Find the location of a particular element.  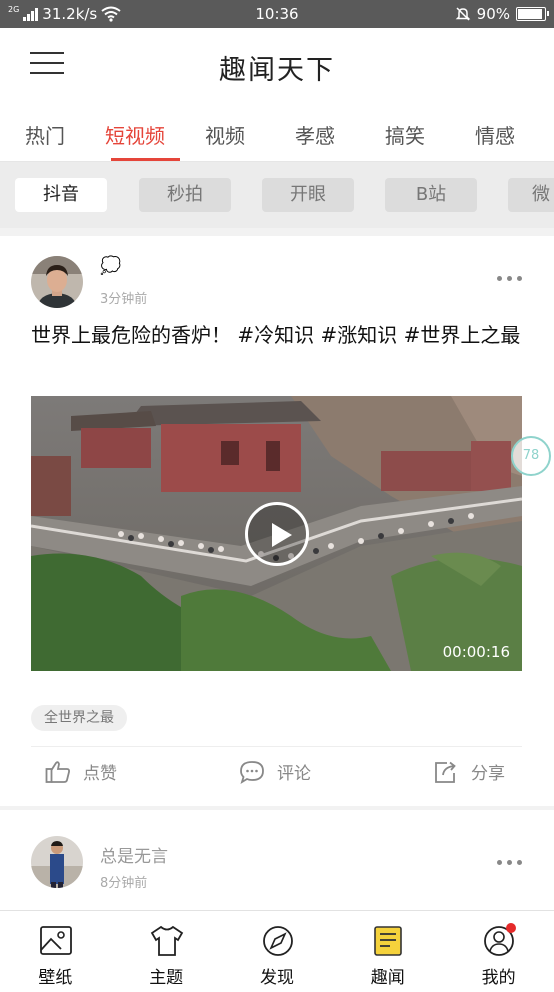

chip-bilibili: B站 is located at coordinates (431, 195).